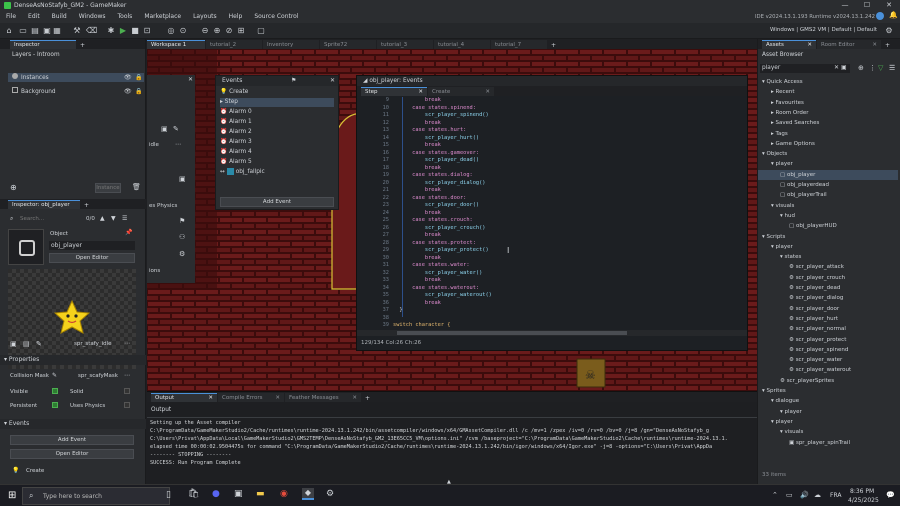  I want to click on tab-compile-errors: Compile Errors ✕, so click(251, 397).